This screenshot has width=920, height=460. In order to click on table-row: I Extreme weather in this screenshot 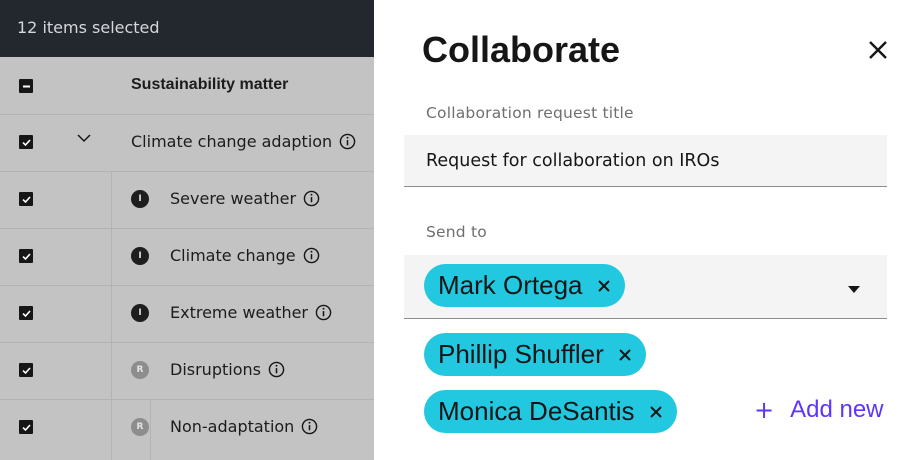, I will do `click(187, 314)`.